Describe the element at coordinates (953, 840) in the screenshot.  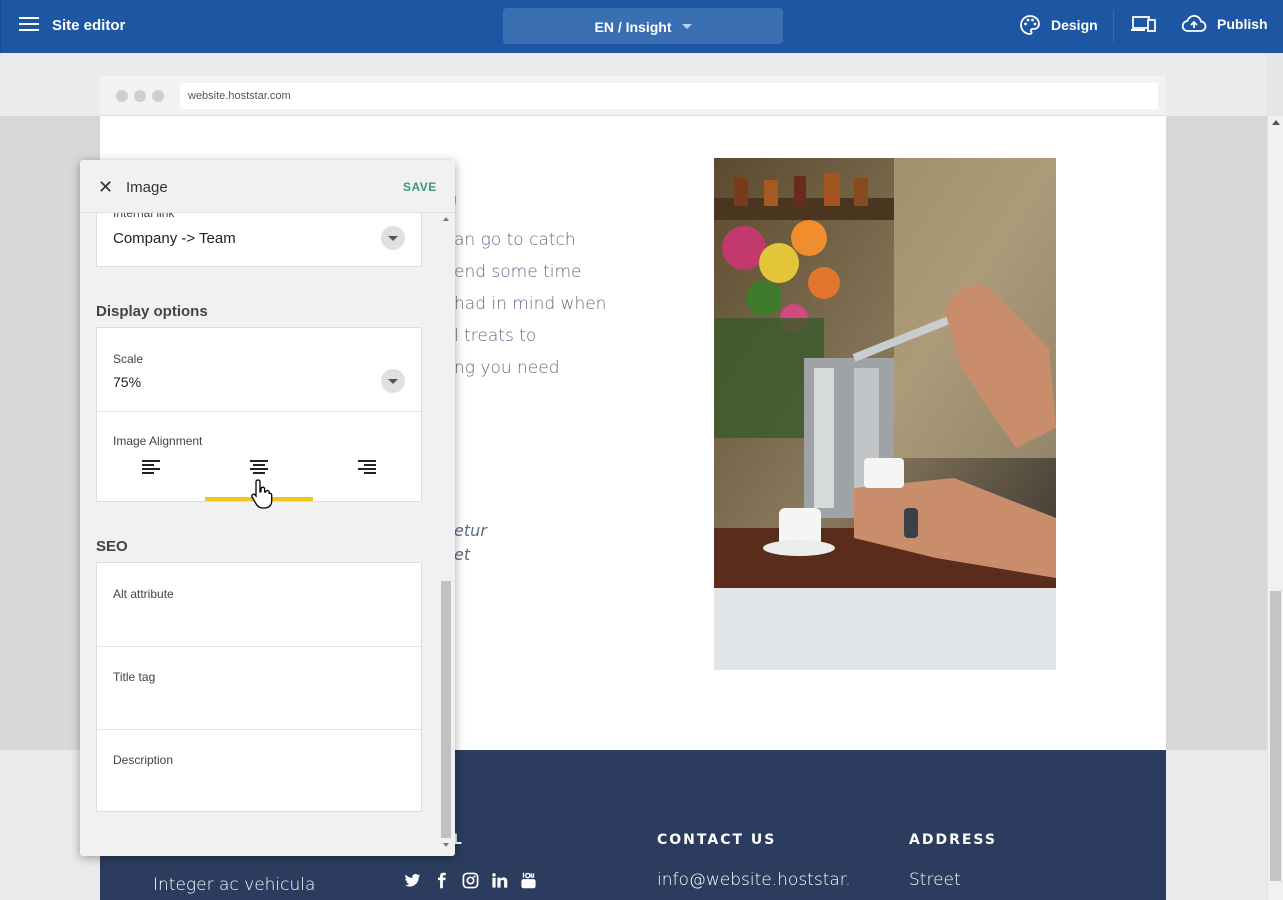
I see `footer-heading-address: ADDRESS` at that location.